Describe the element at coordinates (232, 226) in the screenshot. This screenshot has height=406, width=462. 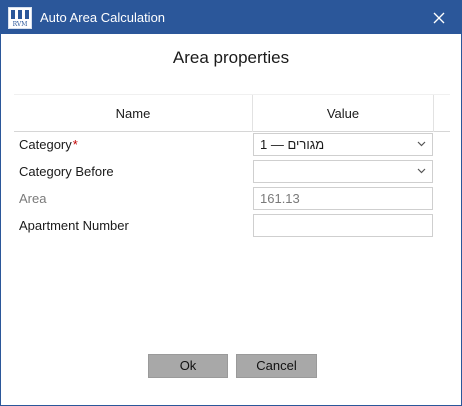
I see `property-row-apartment-number: Apartment Number` at that location.